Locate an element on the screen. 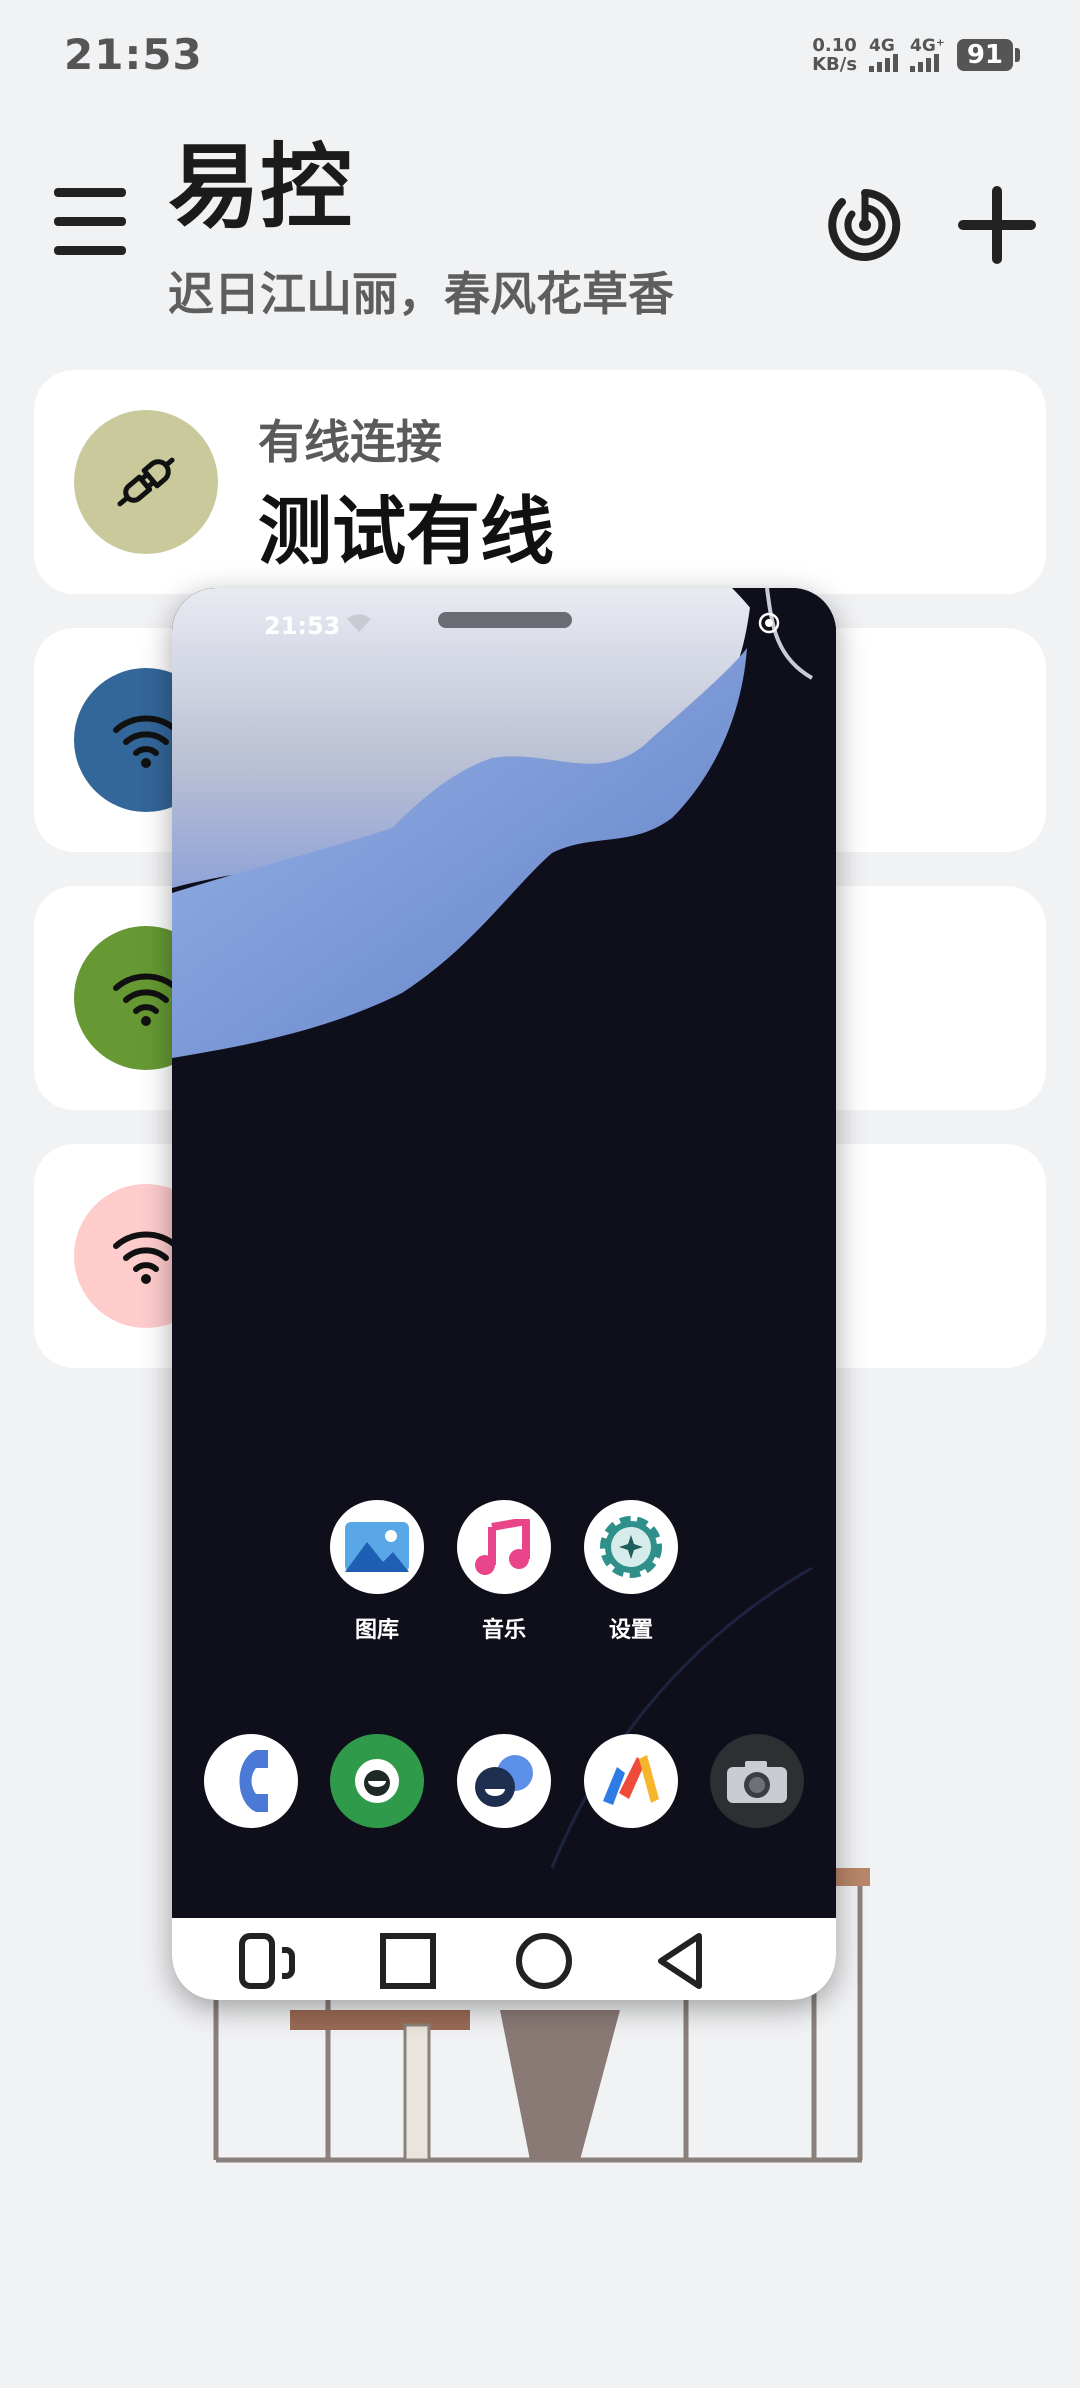 This screenshot has width=1080, height=2388. phone-icon is located at coordinates (251, 1781).